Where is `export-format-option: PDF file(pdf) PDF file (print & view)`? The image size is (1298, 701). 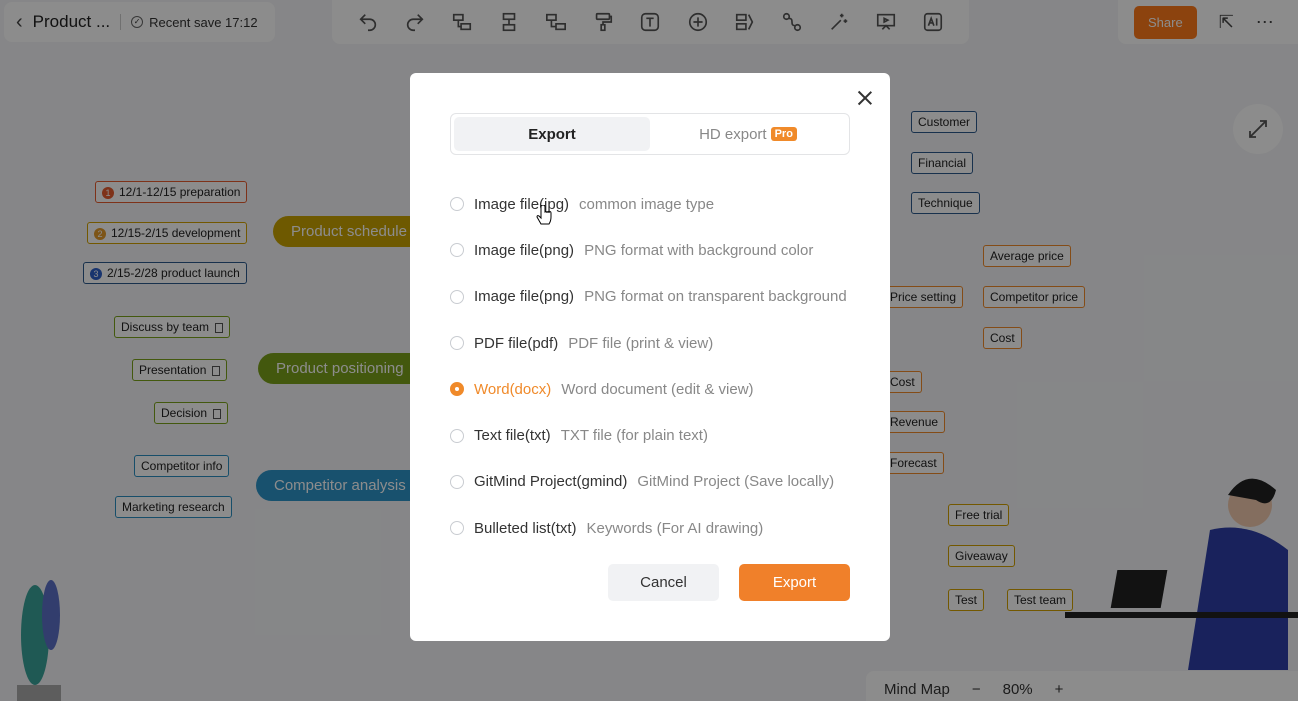
export-format-option: PDF file(pdf) PDF file (print & view) is located at coordinates (660, 343).